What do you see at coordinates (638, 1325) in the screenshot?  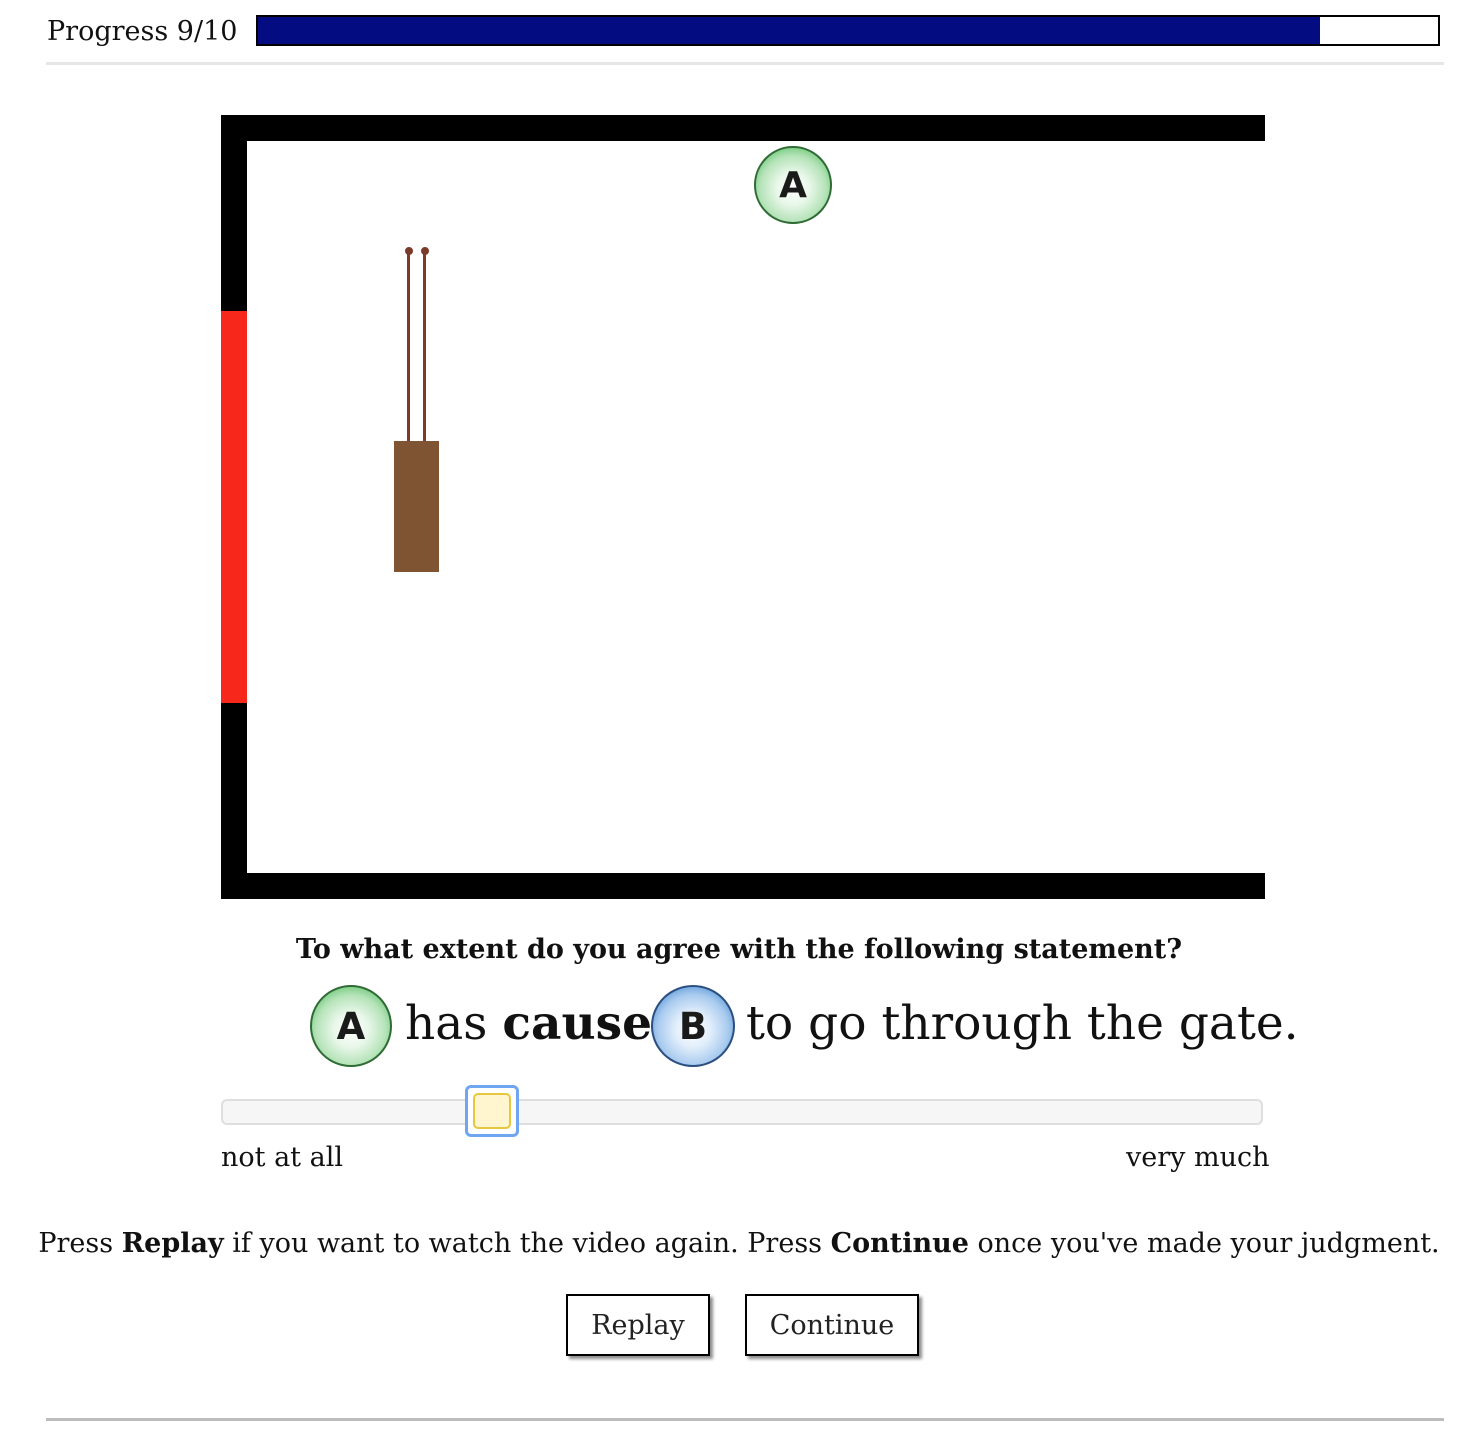 I see `replay-button: Replay` at bounding box center [638, 1325].